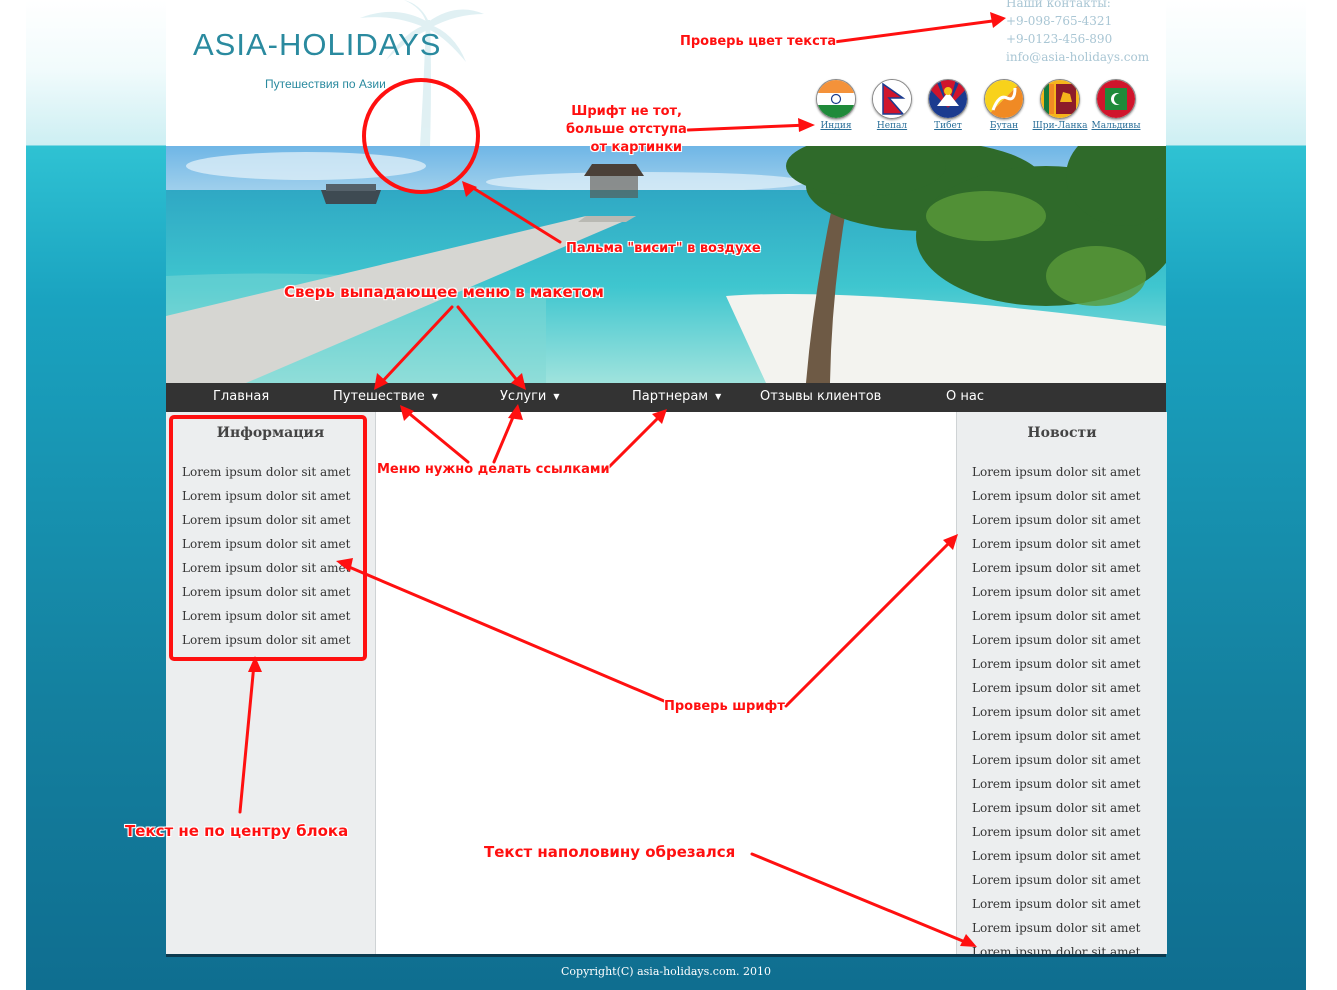  I want to click on maldives-flag-icon, so click(1116, 99).